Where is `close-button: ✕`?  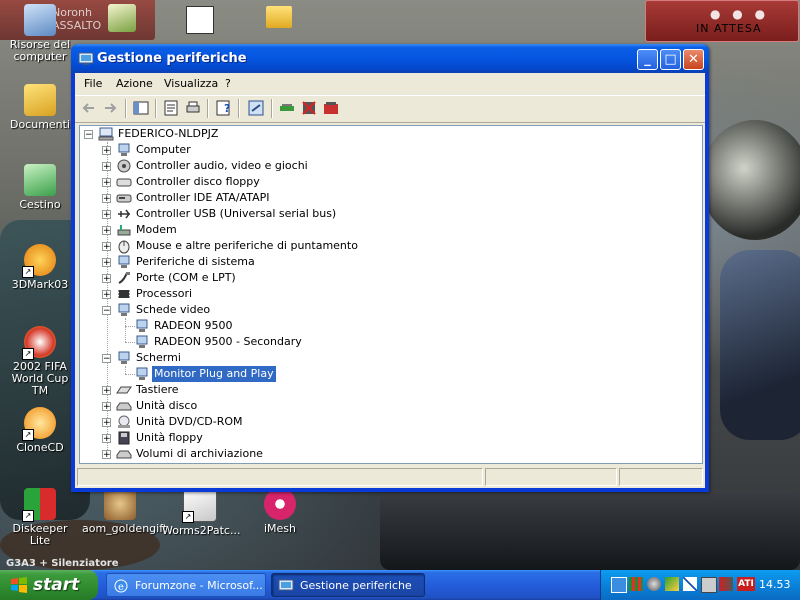
close-button: ✕ is located at coordinates (693, 59).